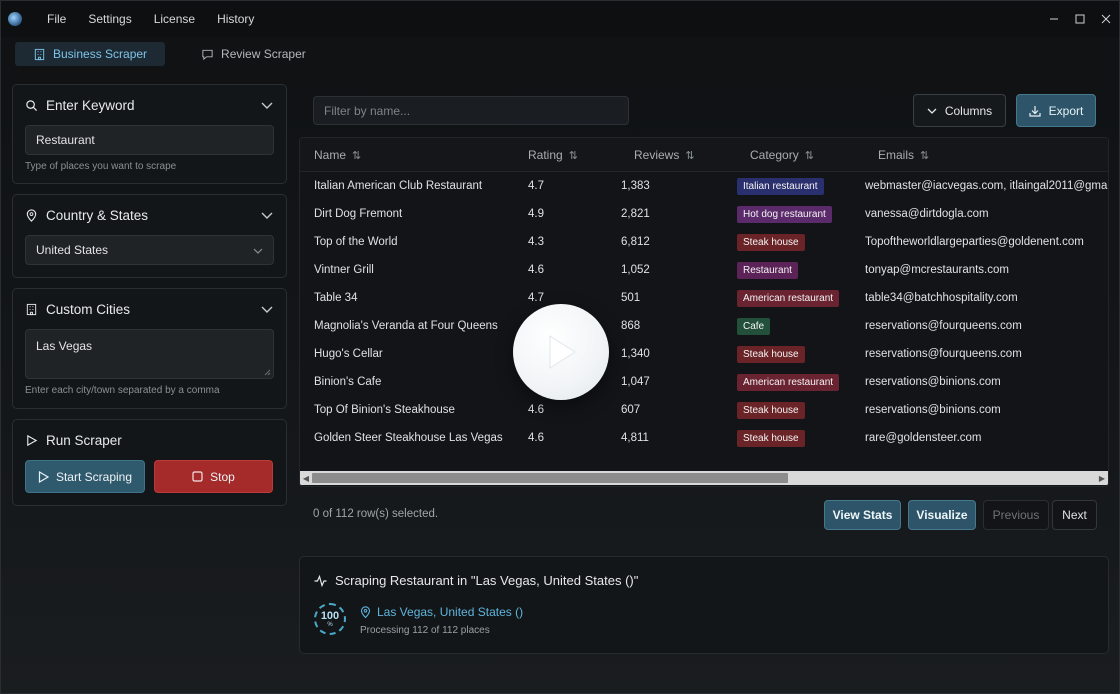 This screenshot has width=1120, height=694. I want to click on minimize-icon, so click(1054, 19).